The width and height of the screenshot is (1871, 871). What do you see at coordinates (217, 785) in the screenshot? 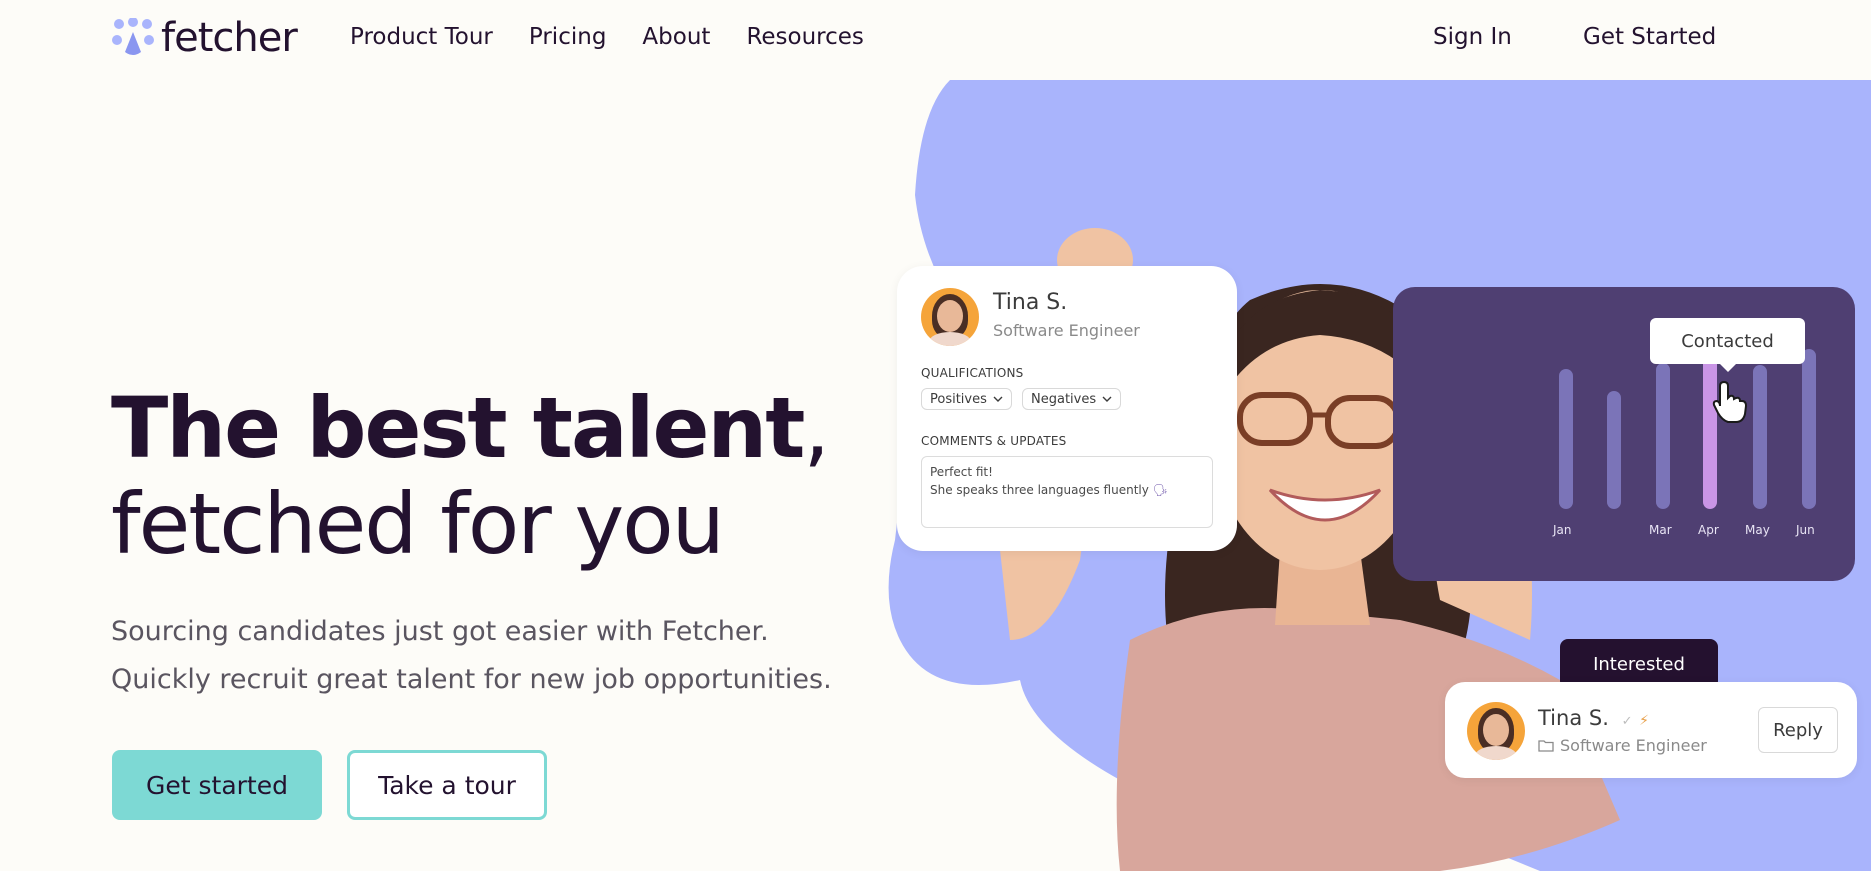
I see `get-started-button: Get started` at bounding box center [217, 785].